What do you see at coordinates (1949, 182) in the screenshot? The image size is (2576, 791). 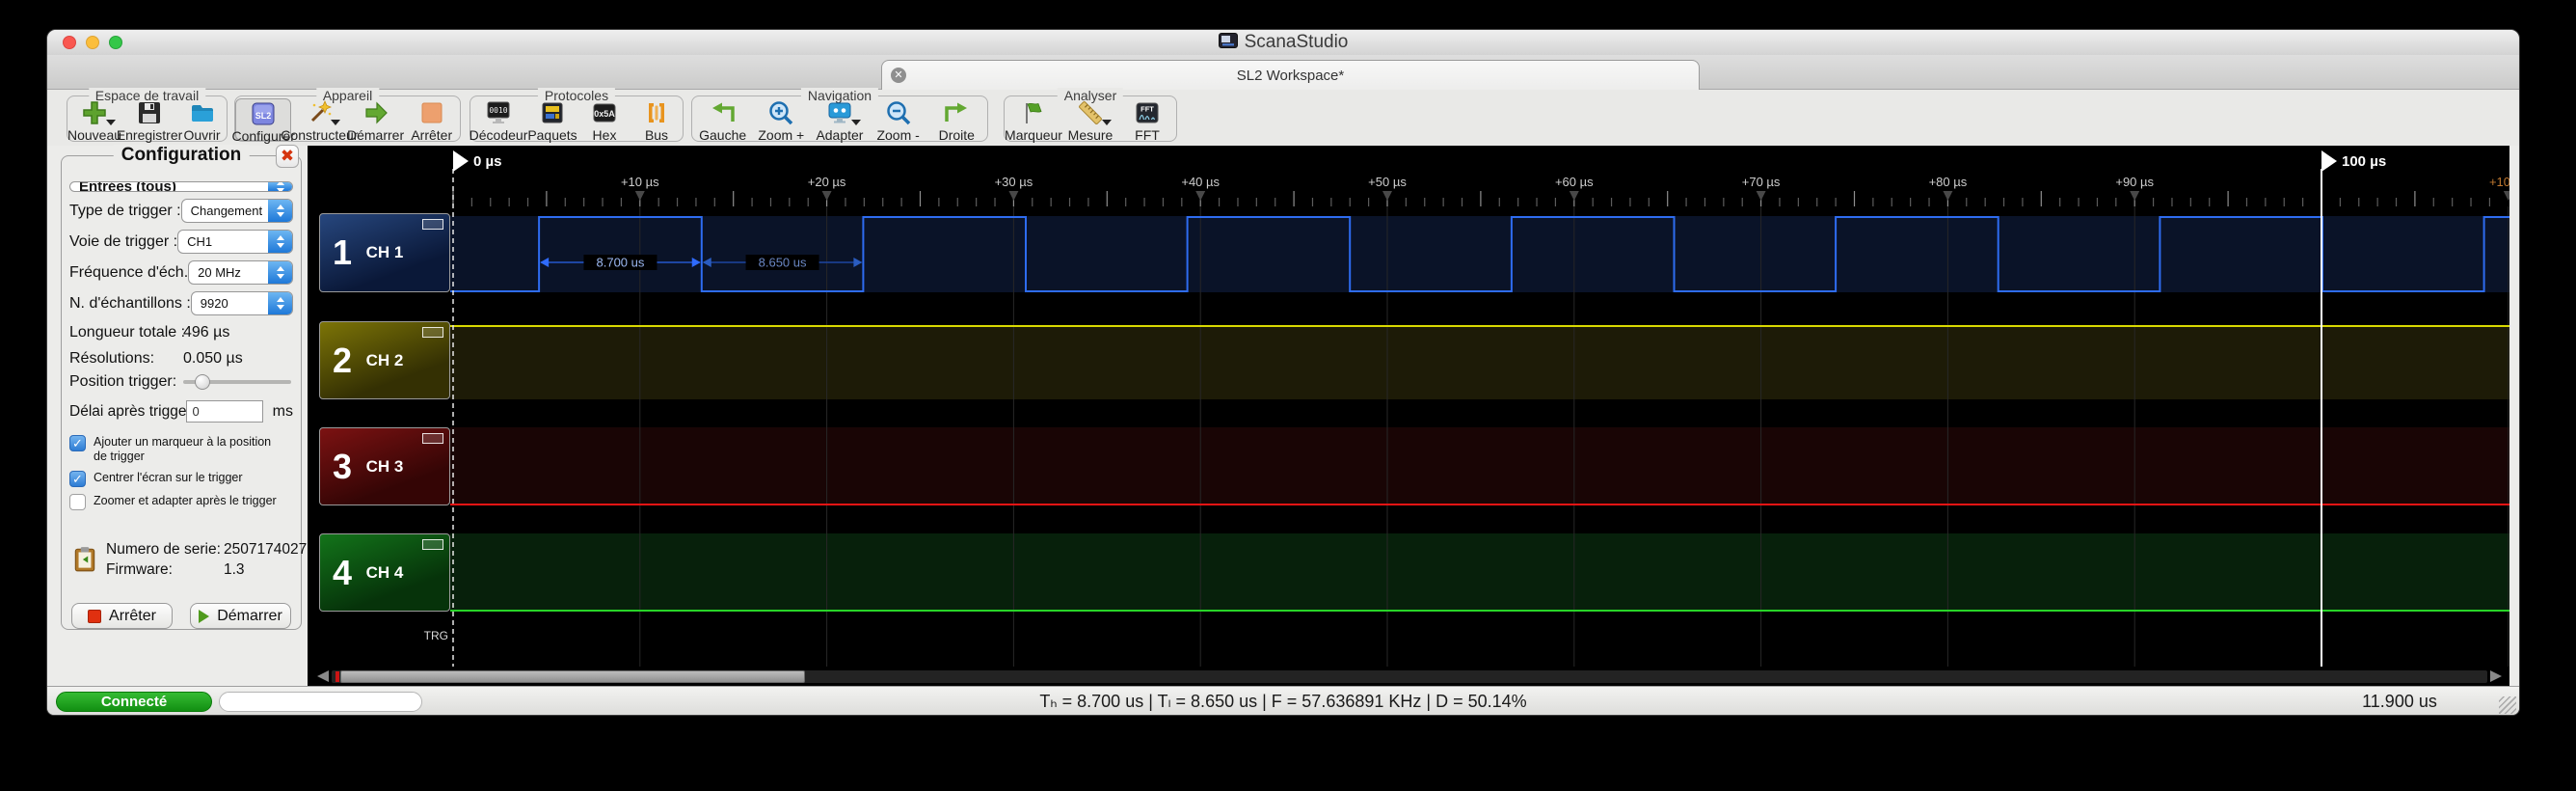 I see `ruler-label: +80 µs` at bounding box center [1949, 182].